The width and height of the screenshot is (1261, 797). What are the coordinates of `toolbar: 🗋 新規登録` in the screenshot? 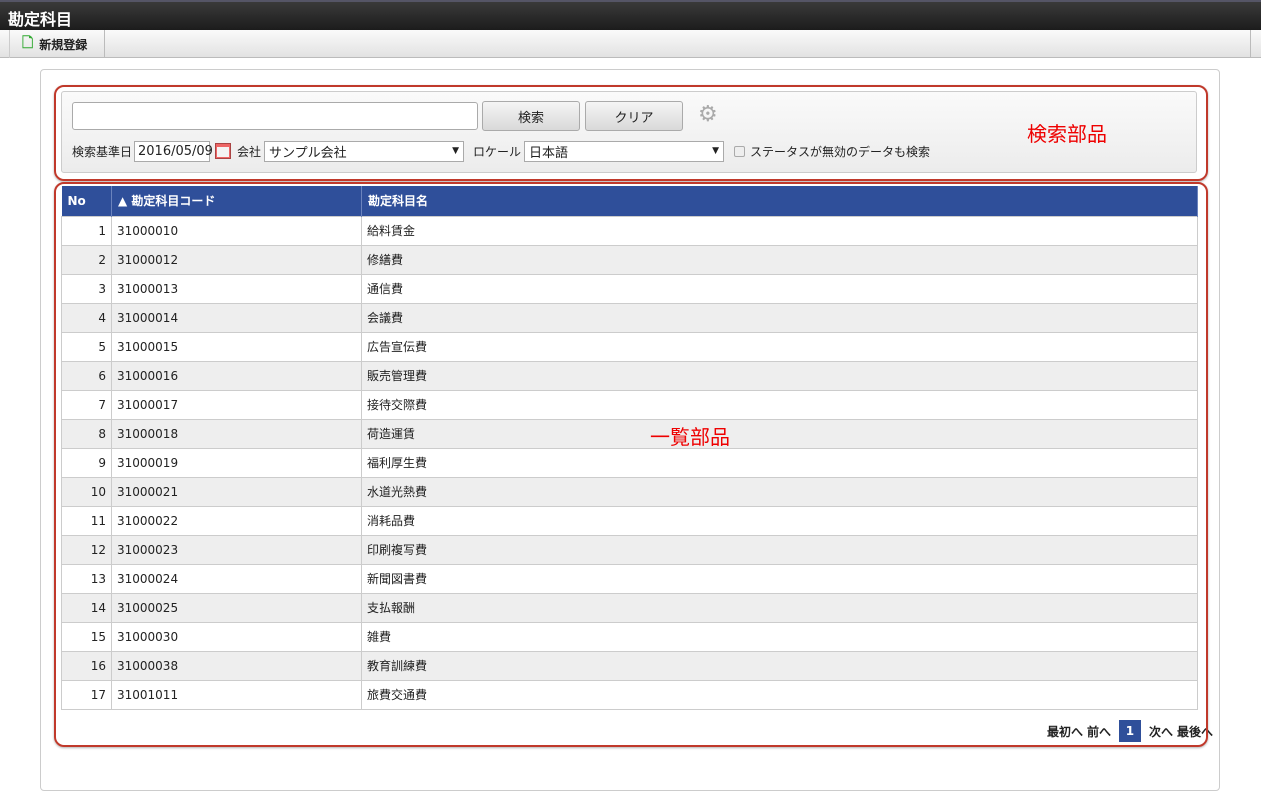 It's located at (630, 44).